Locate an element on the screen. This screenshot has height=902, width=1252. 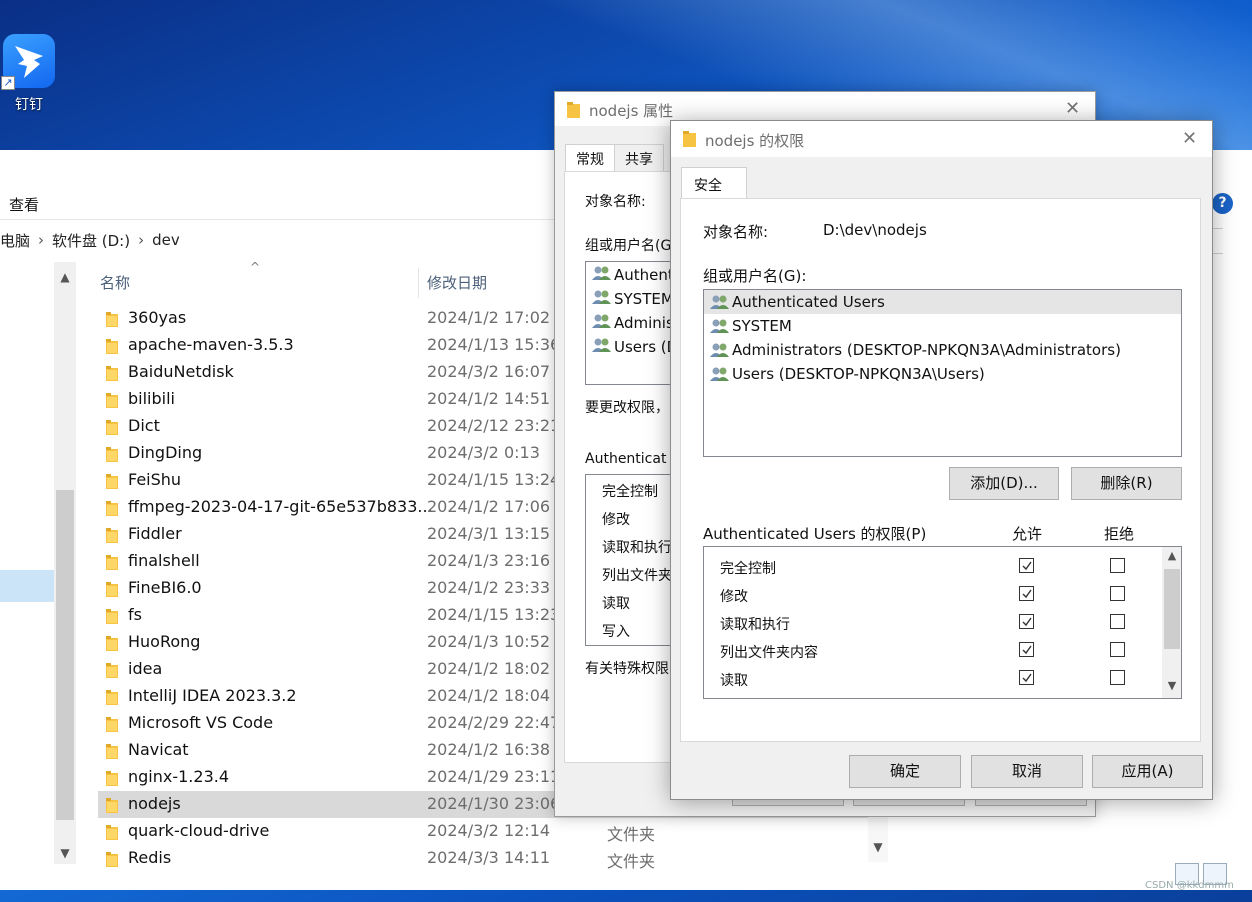
navigation-scrollbar: ▲ ▼ is located at coordinates (65, 563).